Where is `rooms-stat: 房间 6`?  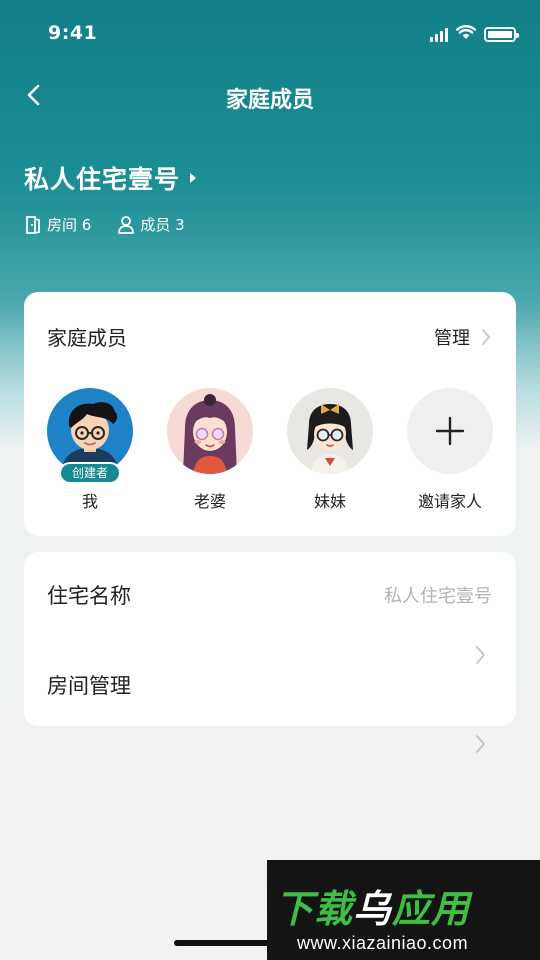
rooms-stat: 房间 6 is located at coordinates (57, 224).